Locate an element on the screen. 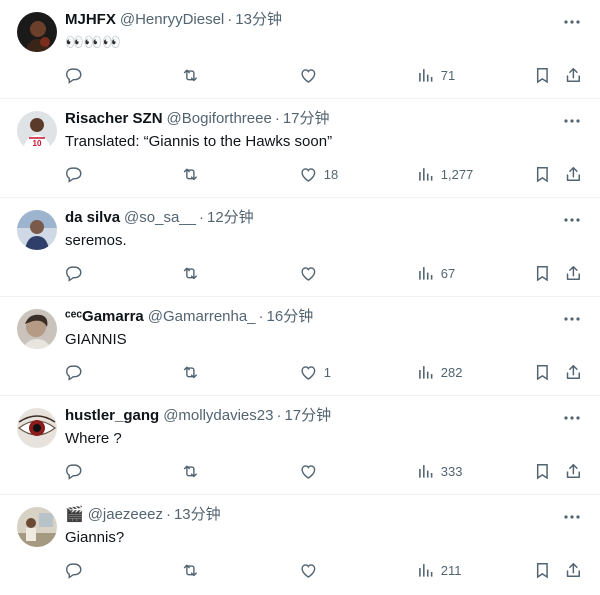  display-name: hustler_gang is located at coordinates (112, 416).